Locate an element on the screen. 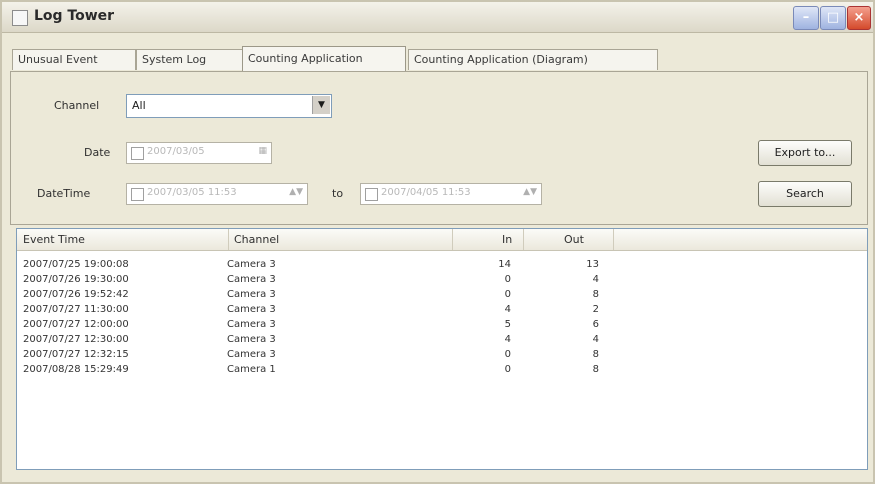  col-out: Out is located at coordinates (569, 239).